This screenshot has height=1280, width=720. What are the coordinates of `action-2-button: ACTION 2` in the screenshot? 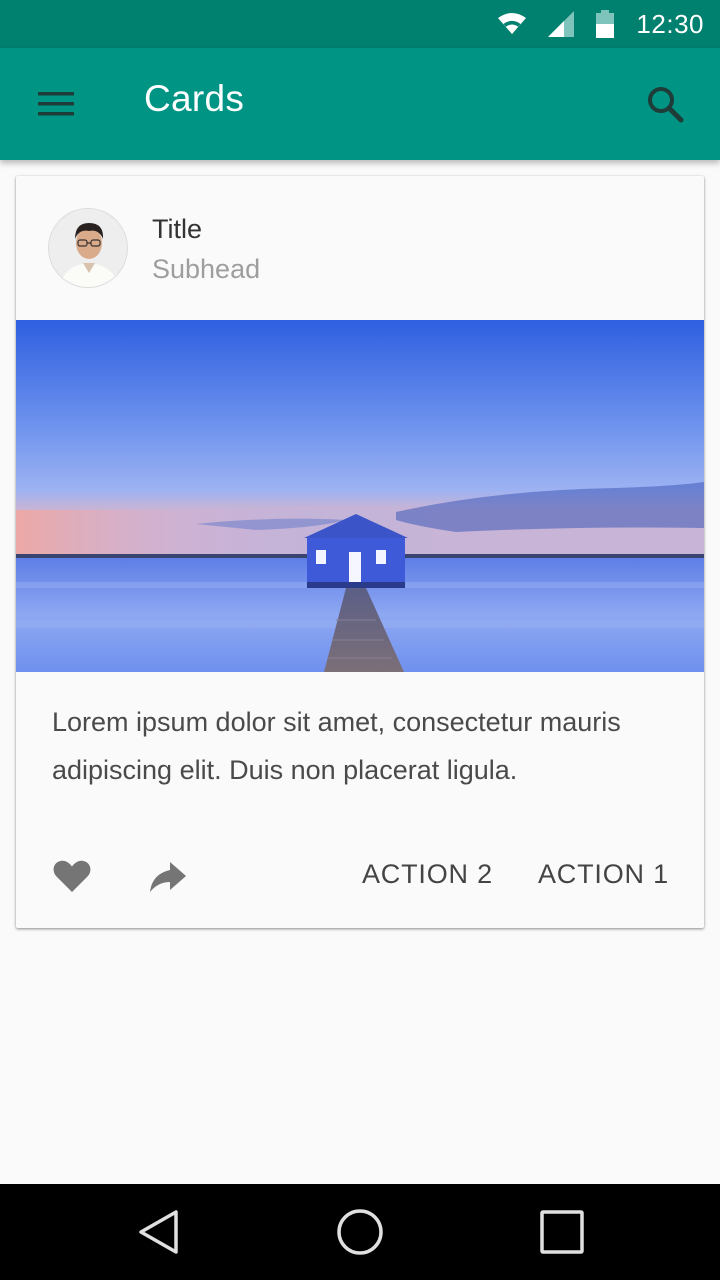 It's located at (427, 874).